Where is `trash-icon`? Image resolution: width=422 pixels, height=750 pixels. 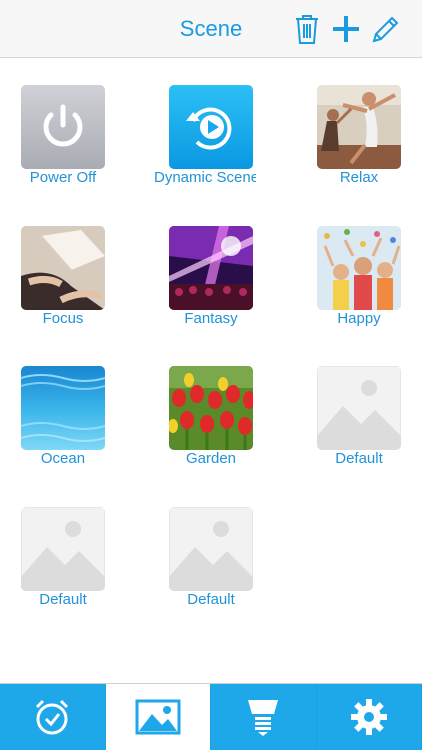 trash-icon is located at coordinates (307, 29).